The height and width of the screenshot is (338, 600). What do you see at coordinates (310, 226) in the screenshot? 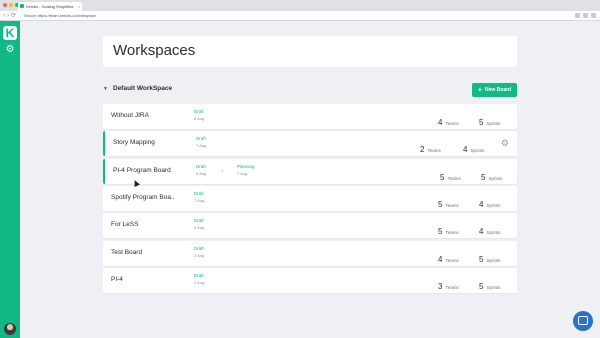
I see `board-row: For LeSS Draft 6 Aug 5 Teams 4 Sprints` at bounding box center [310, 226].